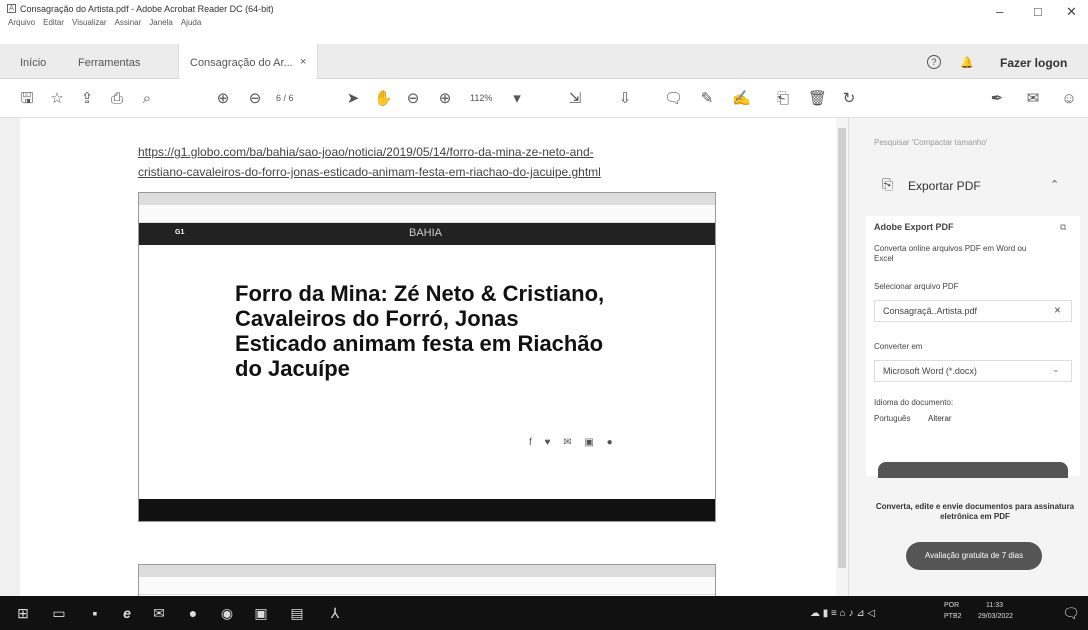 This screenshot has height=630, width=1088. I want to click on screenshot-g1-logo: G1, so click(180, 232).